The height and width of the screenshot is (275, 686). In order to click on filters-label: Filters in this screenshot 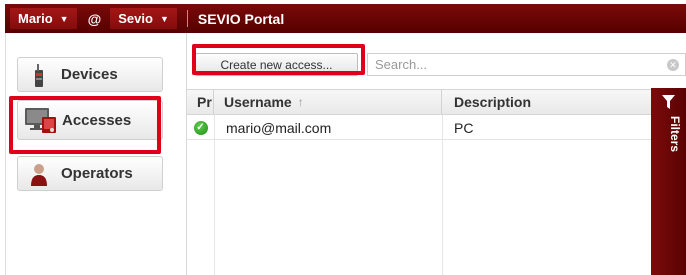, I will do `click(675, 134)`.